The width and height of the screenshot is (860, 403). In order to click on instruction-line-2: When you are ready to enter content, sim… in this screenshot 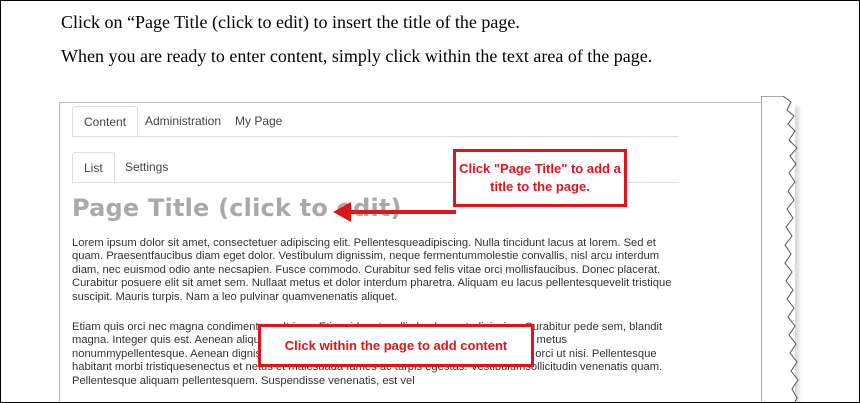, I will do `click(357, 56)`.